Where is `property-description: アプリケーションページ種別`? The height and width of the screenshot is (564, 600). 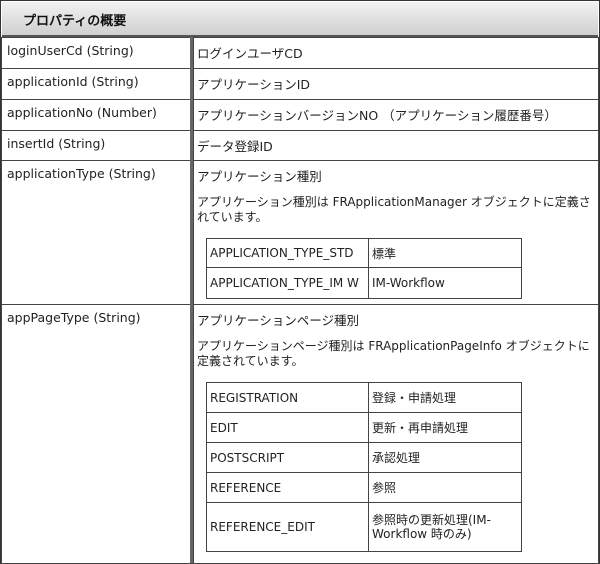 property-description: アプリケーションページ種別 is located at coordinates (278, 320).